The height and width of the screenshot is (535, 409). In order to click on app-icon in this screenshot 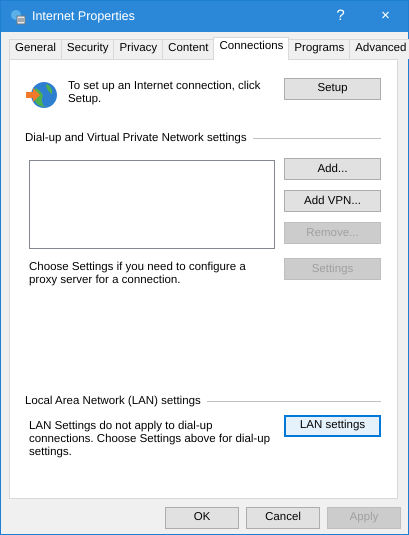, I will do `click(18, 16)`.